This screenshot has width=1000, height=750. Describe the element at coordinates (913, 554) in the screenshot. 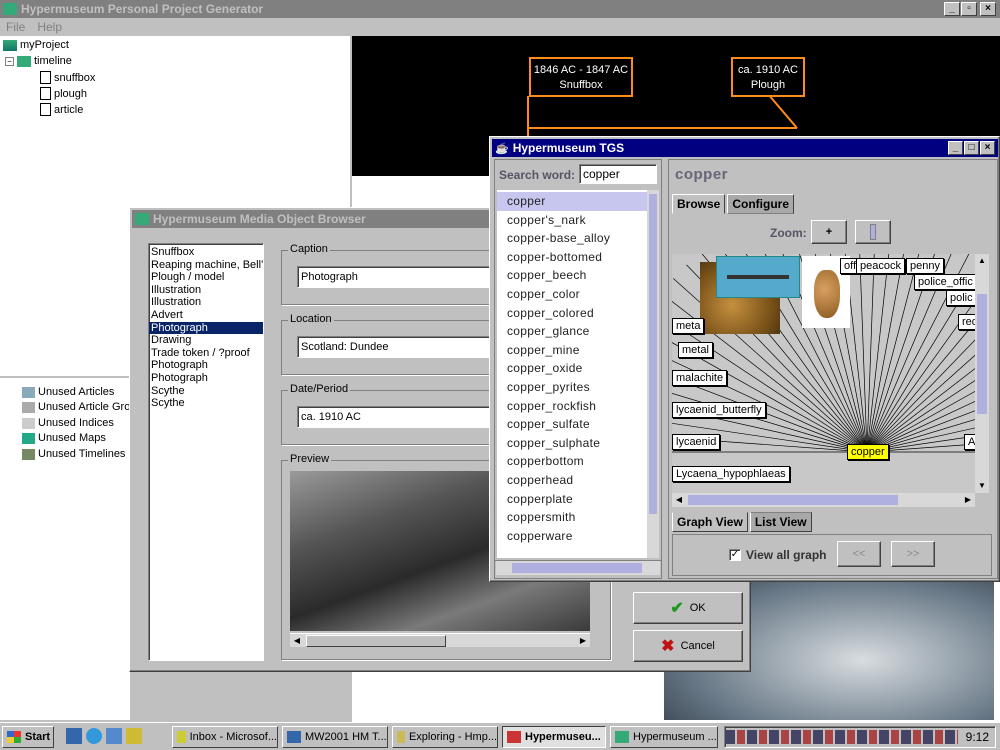

I see `next-button: >>` at that location.